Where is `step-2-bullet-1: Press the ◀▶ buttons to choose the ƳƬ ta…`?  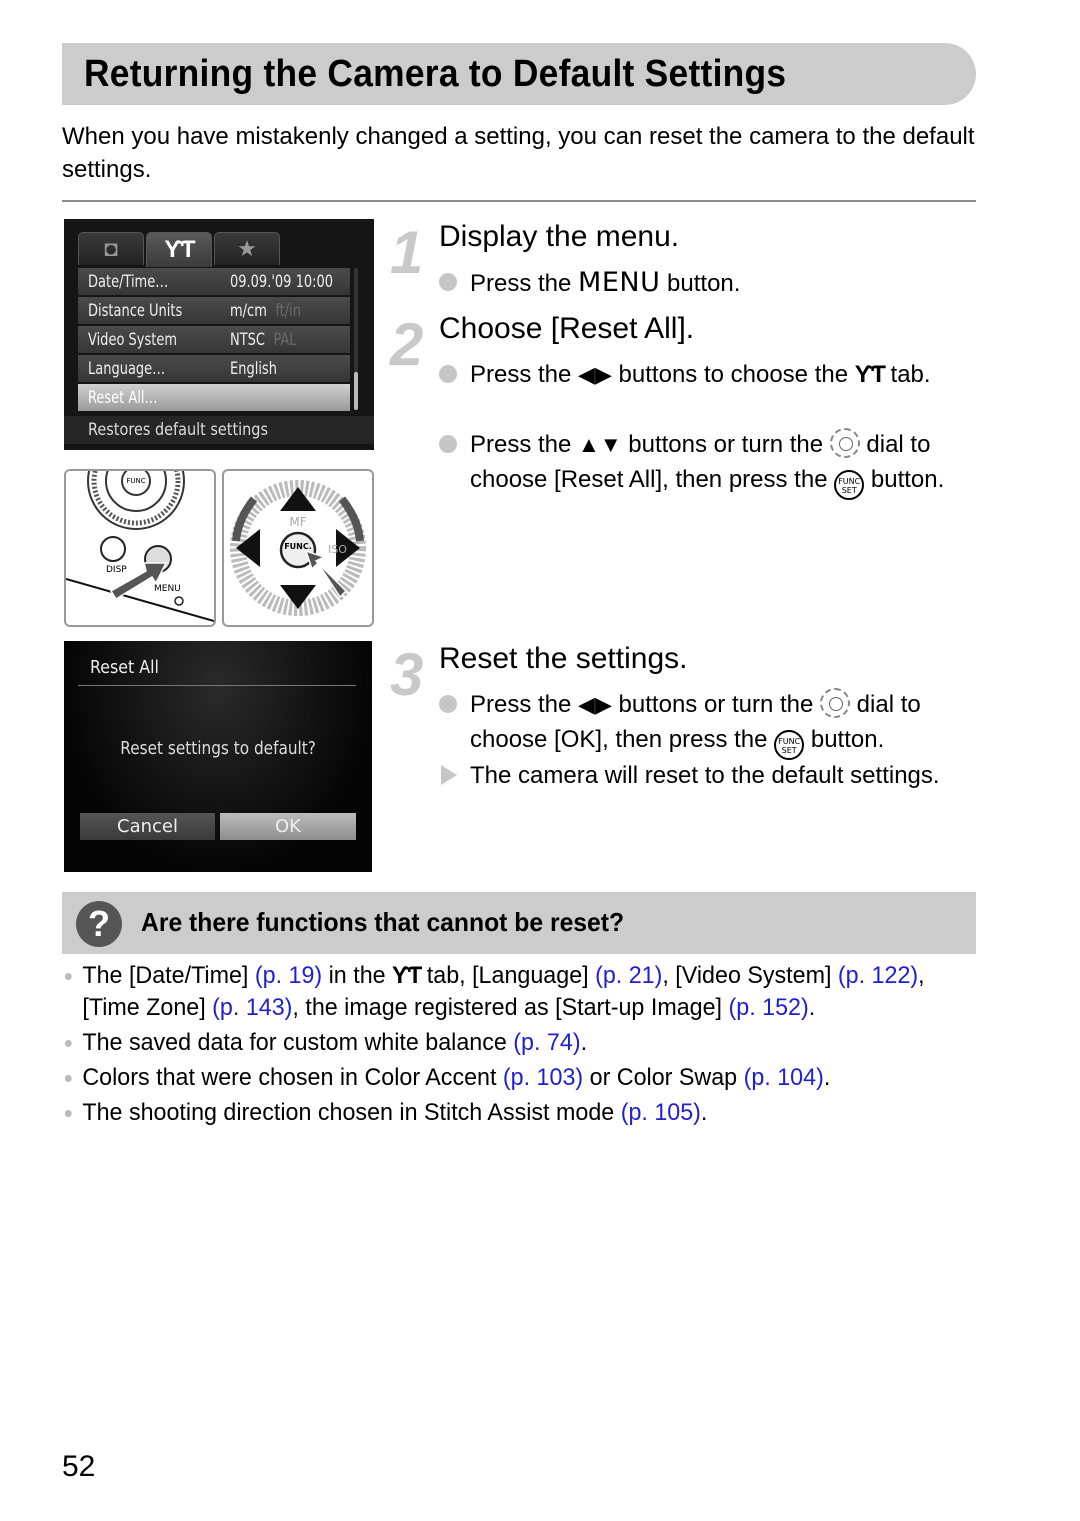 step-2-bullet-1: Press the ◀▶ buttons to choose the ƳƬ ta… is located at coordinates (709, 374).